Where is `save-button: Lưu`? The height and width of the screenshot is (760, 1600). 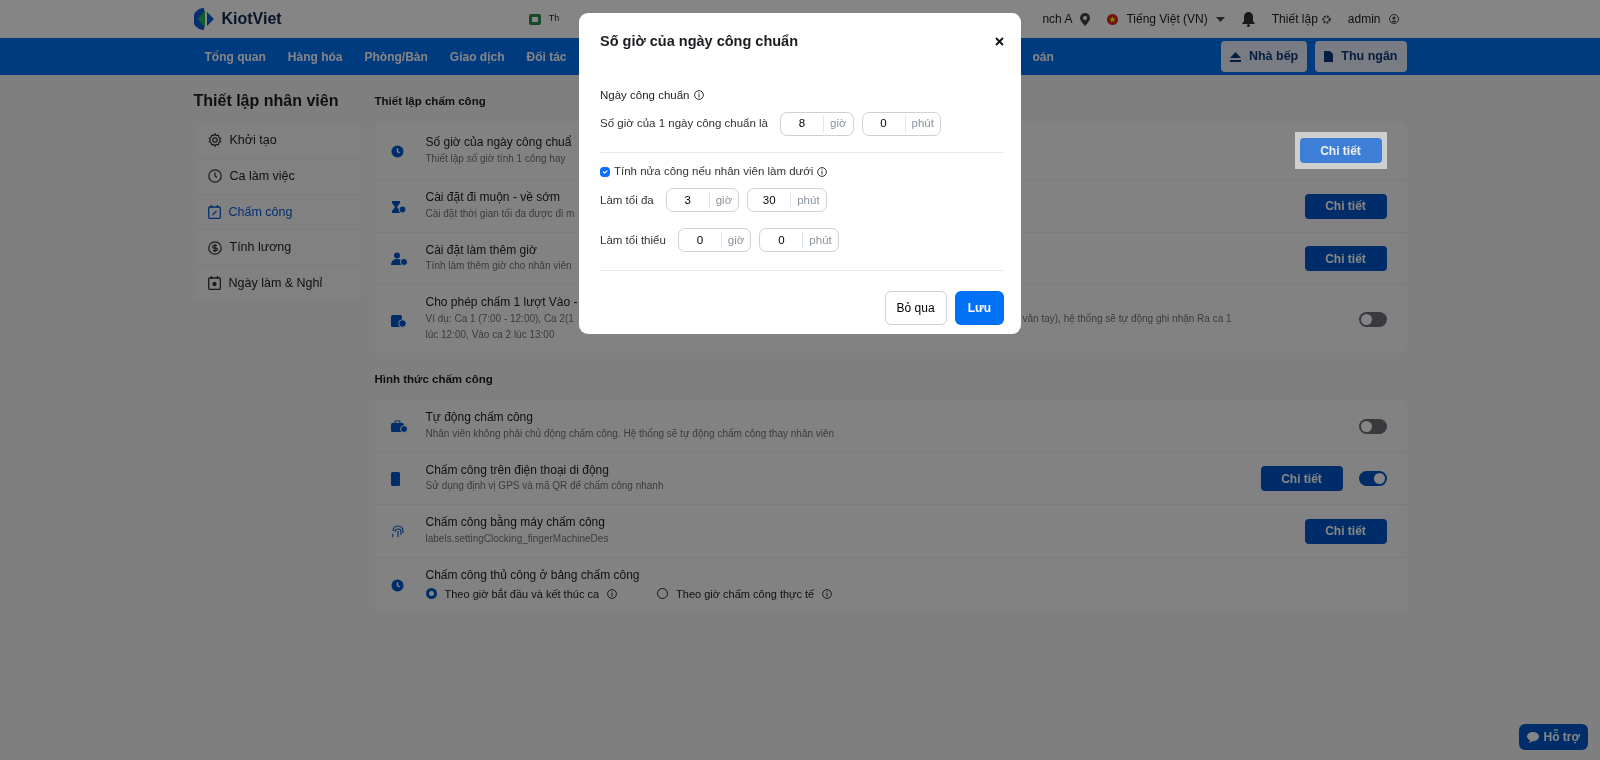
save-button: Lưu is located at coordinates (979, 308).